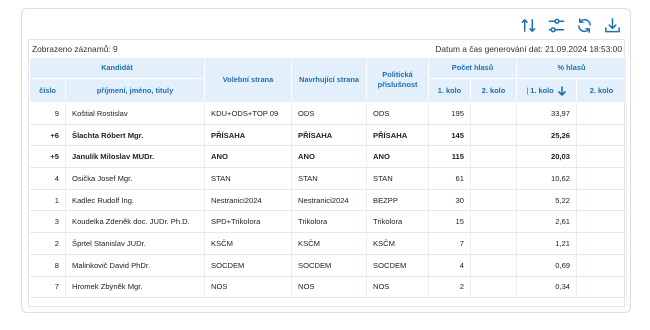 This screenshot has height=330, width=650. I want to click on cell-navrhujici-strana: Trikolora, so click(329, 222).